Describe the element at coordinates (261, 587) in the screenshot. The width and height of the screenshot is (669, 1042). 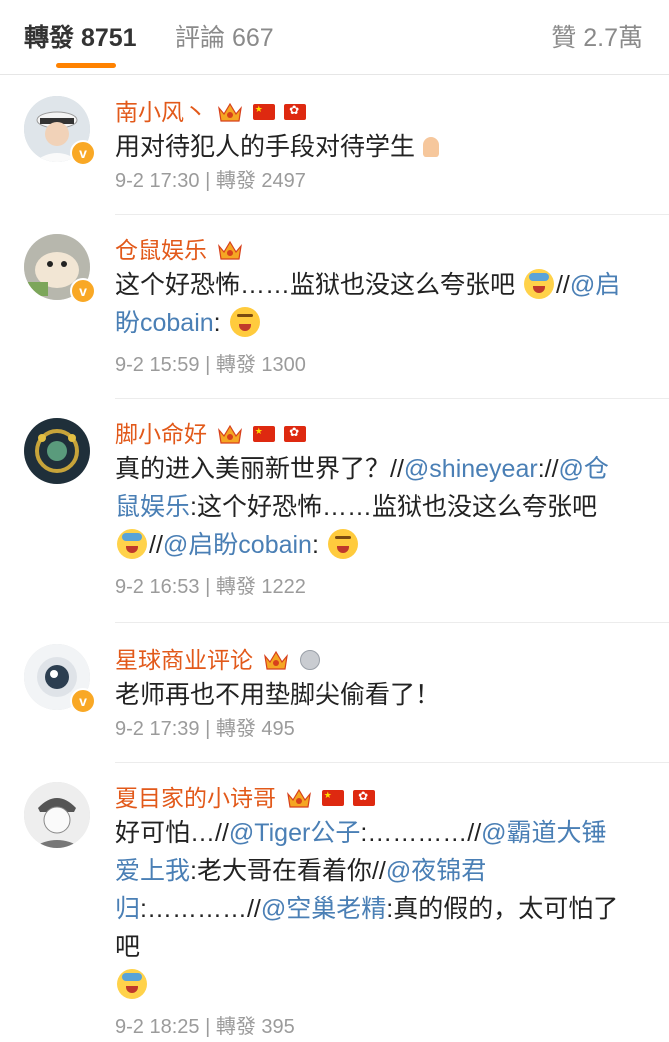
I see `repost-count: 轉發 1222` at that location.